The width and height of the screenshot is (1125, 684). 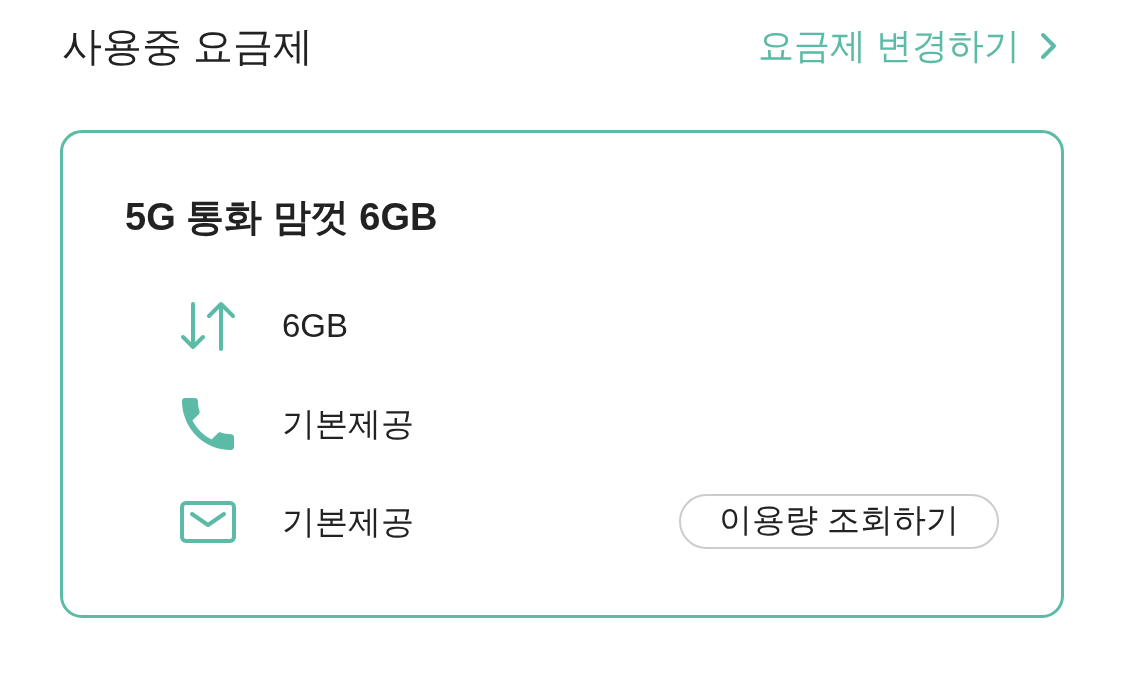 What do you see at coordinates (1048, 46) in the screenshot?
I see `chevron-right-icon` at bounding box center [1048, 46].